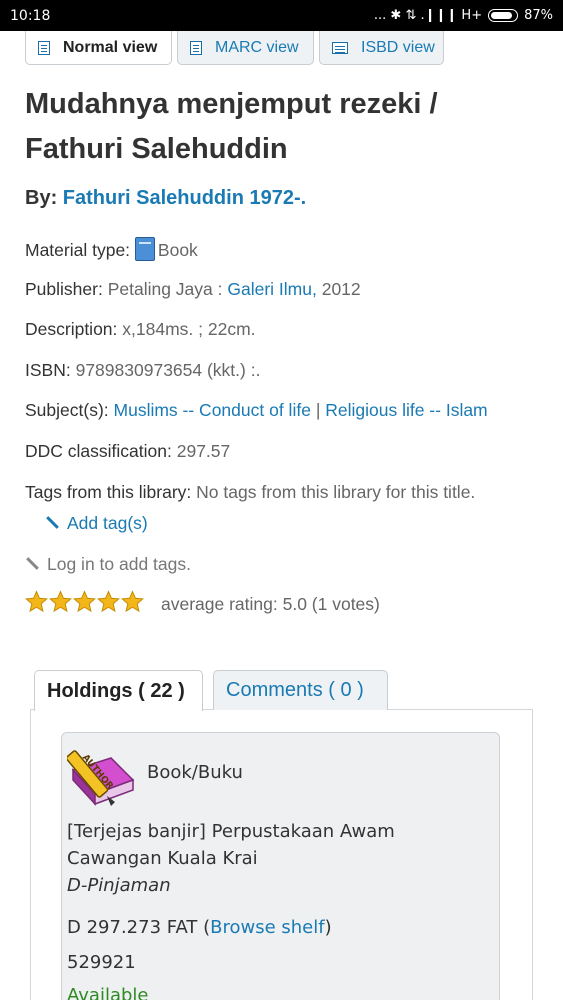 The height and width of the screenshot is (1000, 563). Describe the element at coordinates (162, 858) in the screenshot. I see `location-line-2: Cawangan Kuala Krai` at that location.